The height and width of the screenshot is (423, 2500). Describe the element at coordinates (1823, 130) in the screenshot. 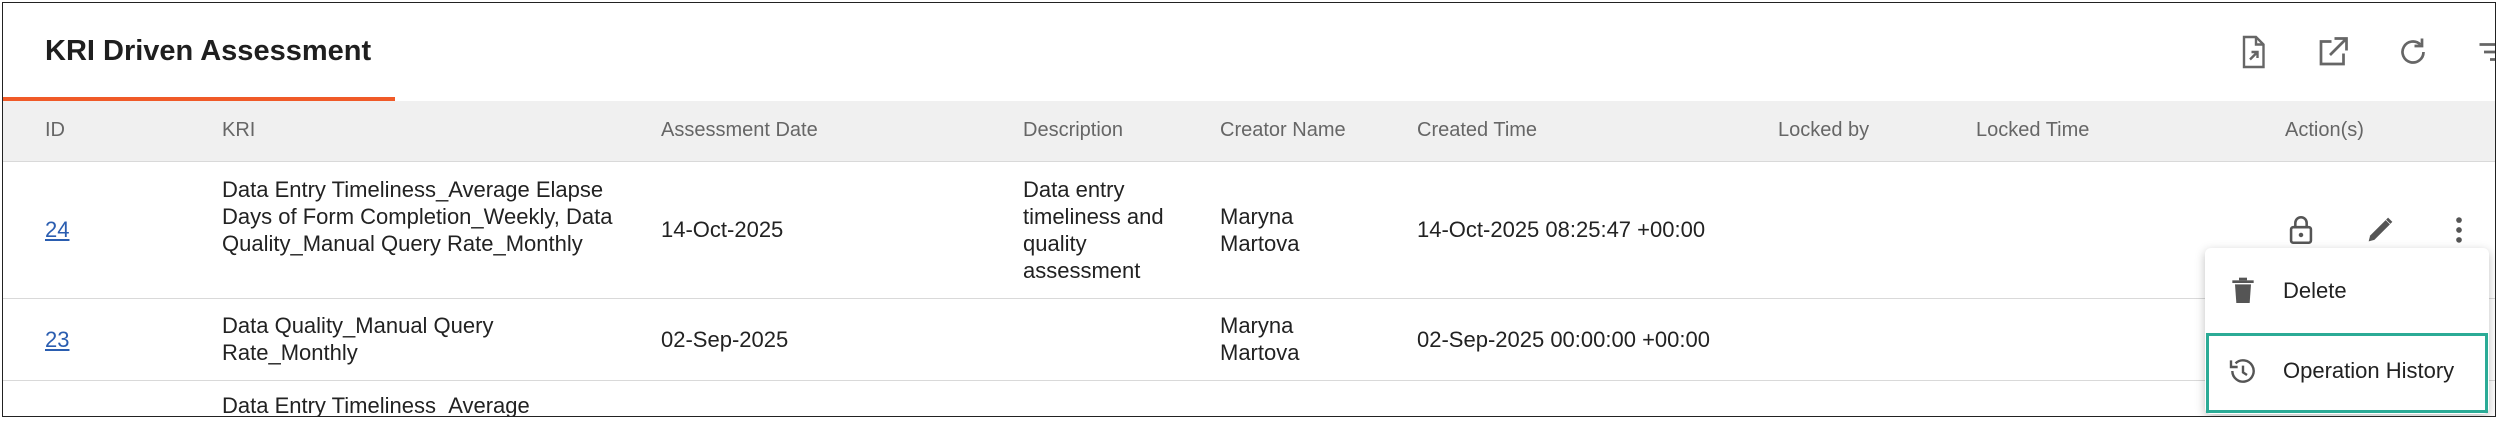

I see `column-header-locked-by: Locked by` at that location.